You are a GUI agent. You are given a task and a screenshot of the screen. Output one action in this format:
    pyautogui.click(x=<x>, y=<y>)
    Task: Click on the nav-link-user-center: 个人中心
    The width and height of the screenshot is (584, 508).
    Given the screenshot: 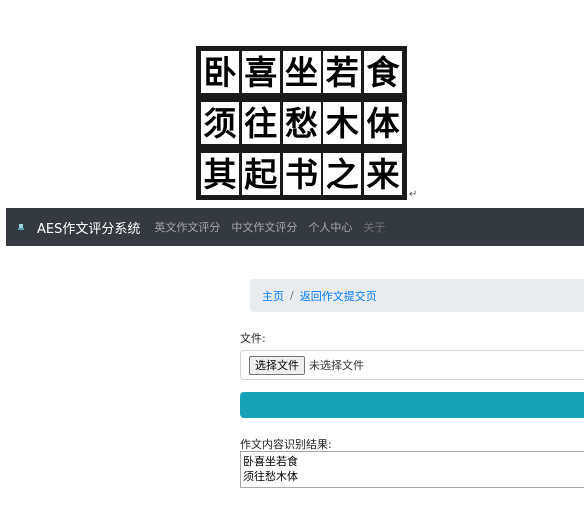 What is the action you would take?
    pyautogui.click(x=330, y=227)
    